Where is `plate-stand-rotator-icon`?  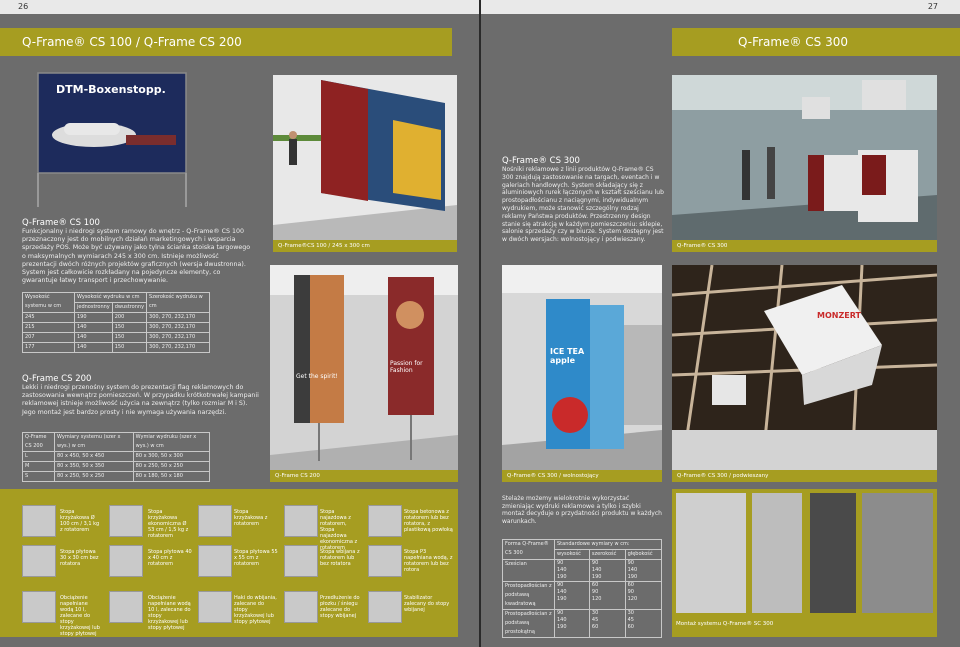
plate-stand-rotator-icon is located at coordinates (126, 561).